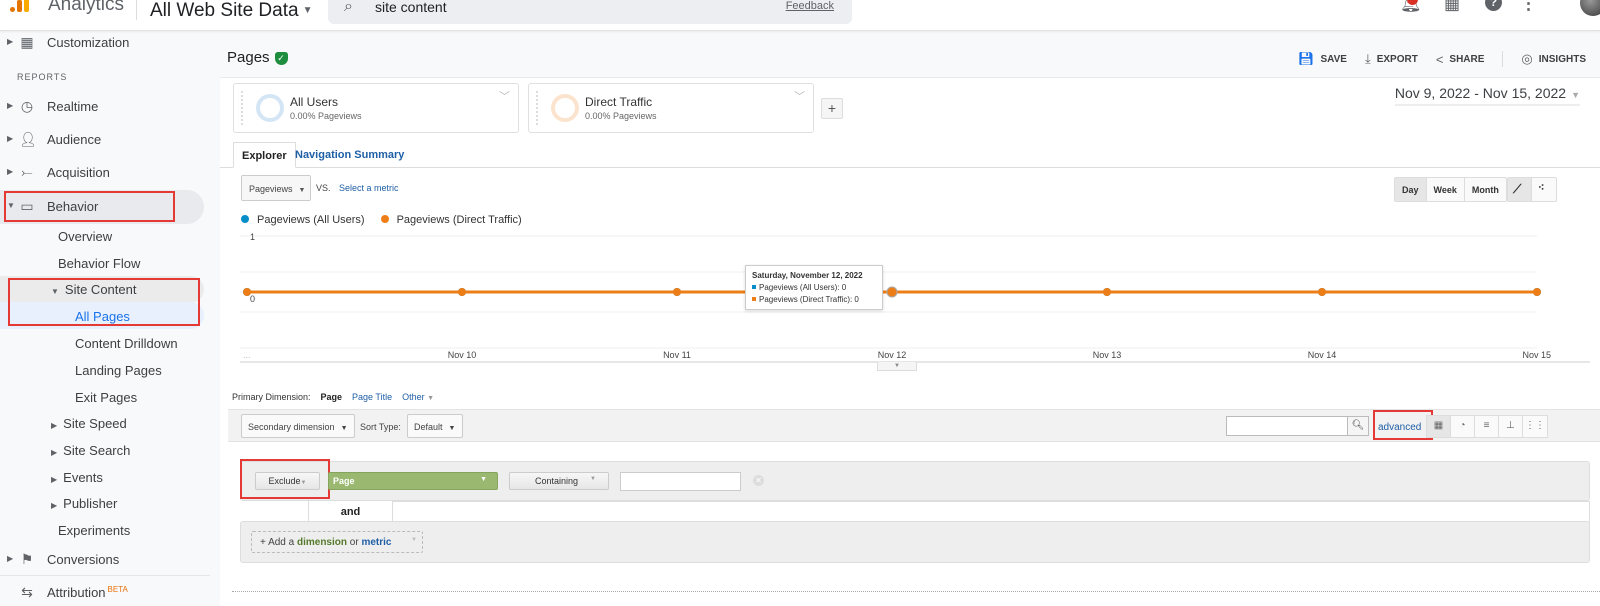  What do you see at coordinates (126, 343) in the screenshot?
I see `sidebar-item-content-drilldown: Content Drilldown` at bounding box center [126, 343].